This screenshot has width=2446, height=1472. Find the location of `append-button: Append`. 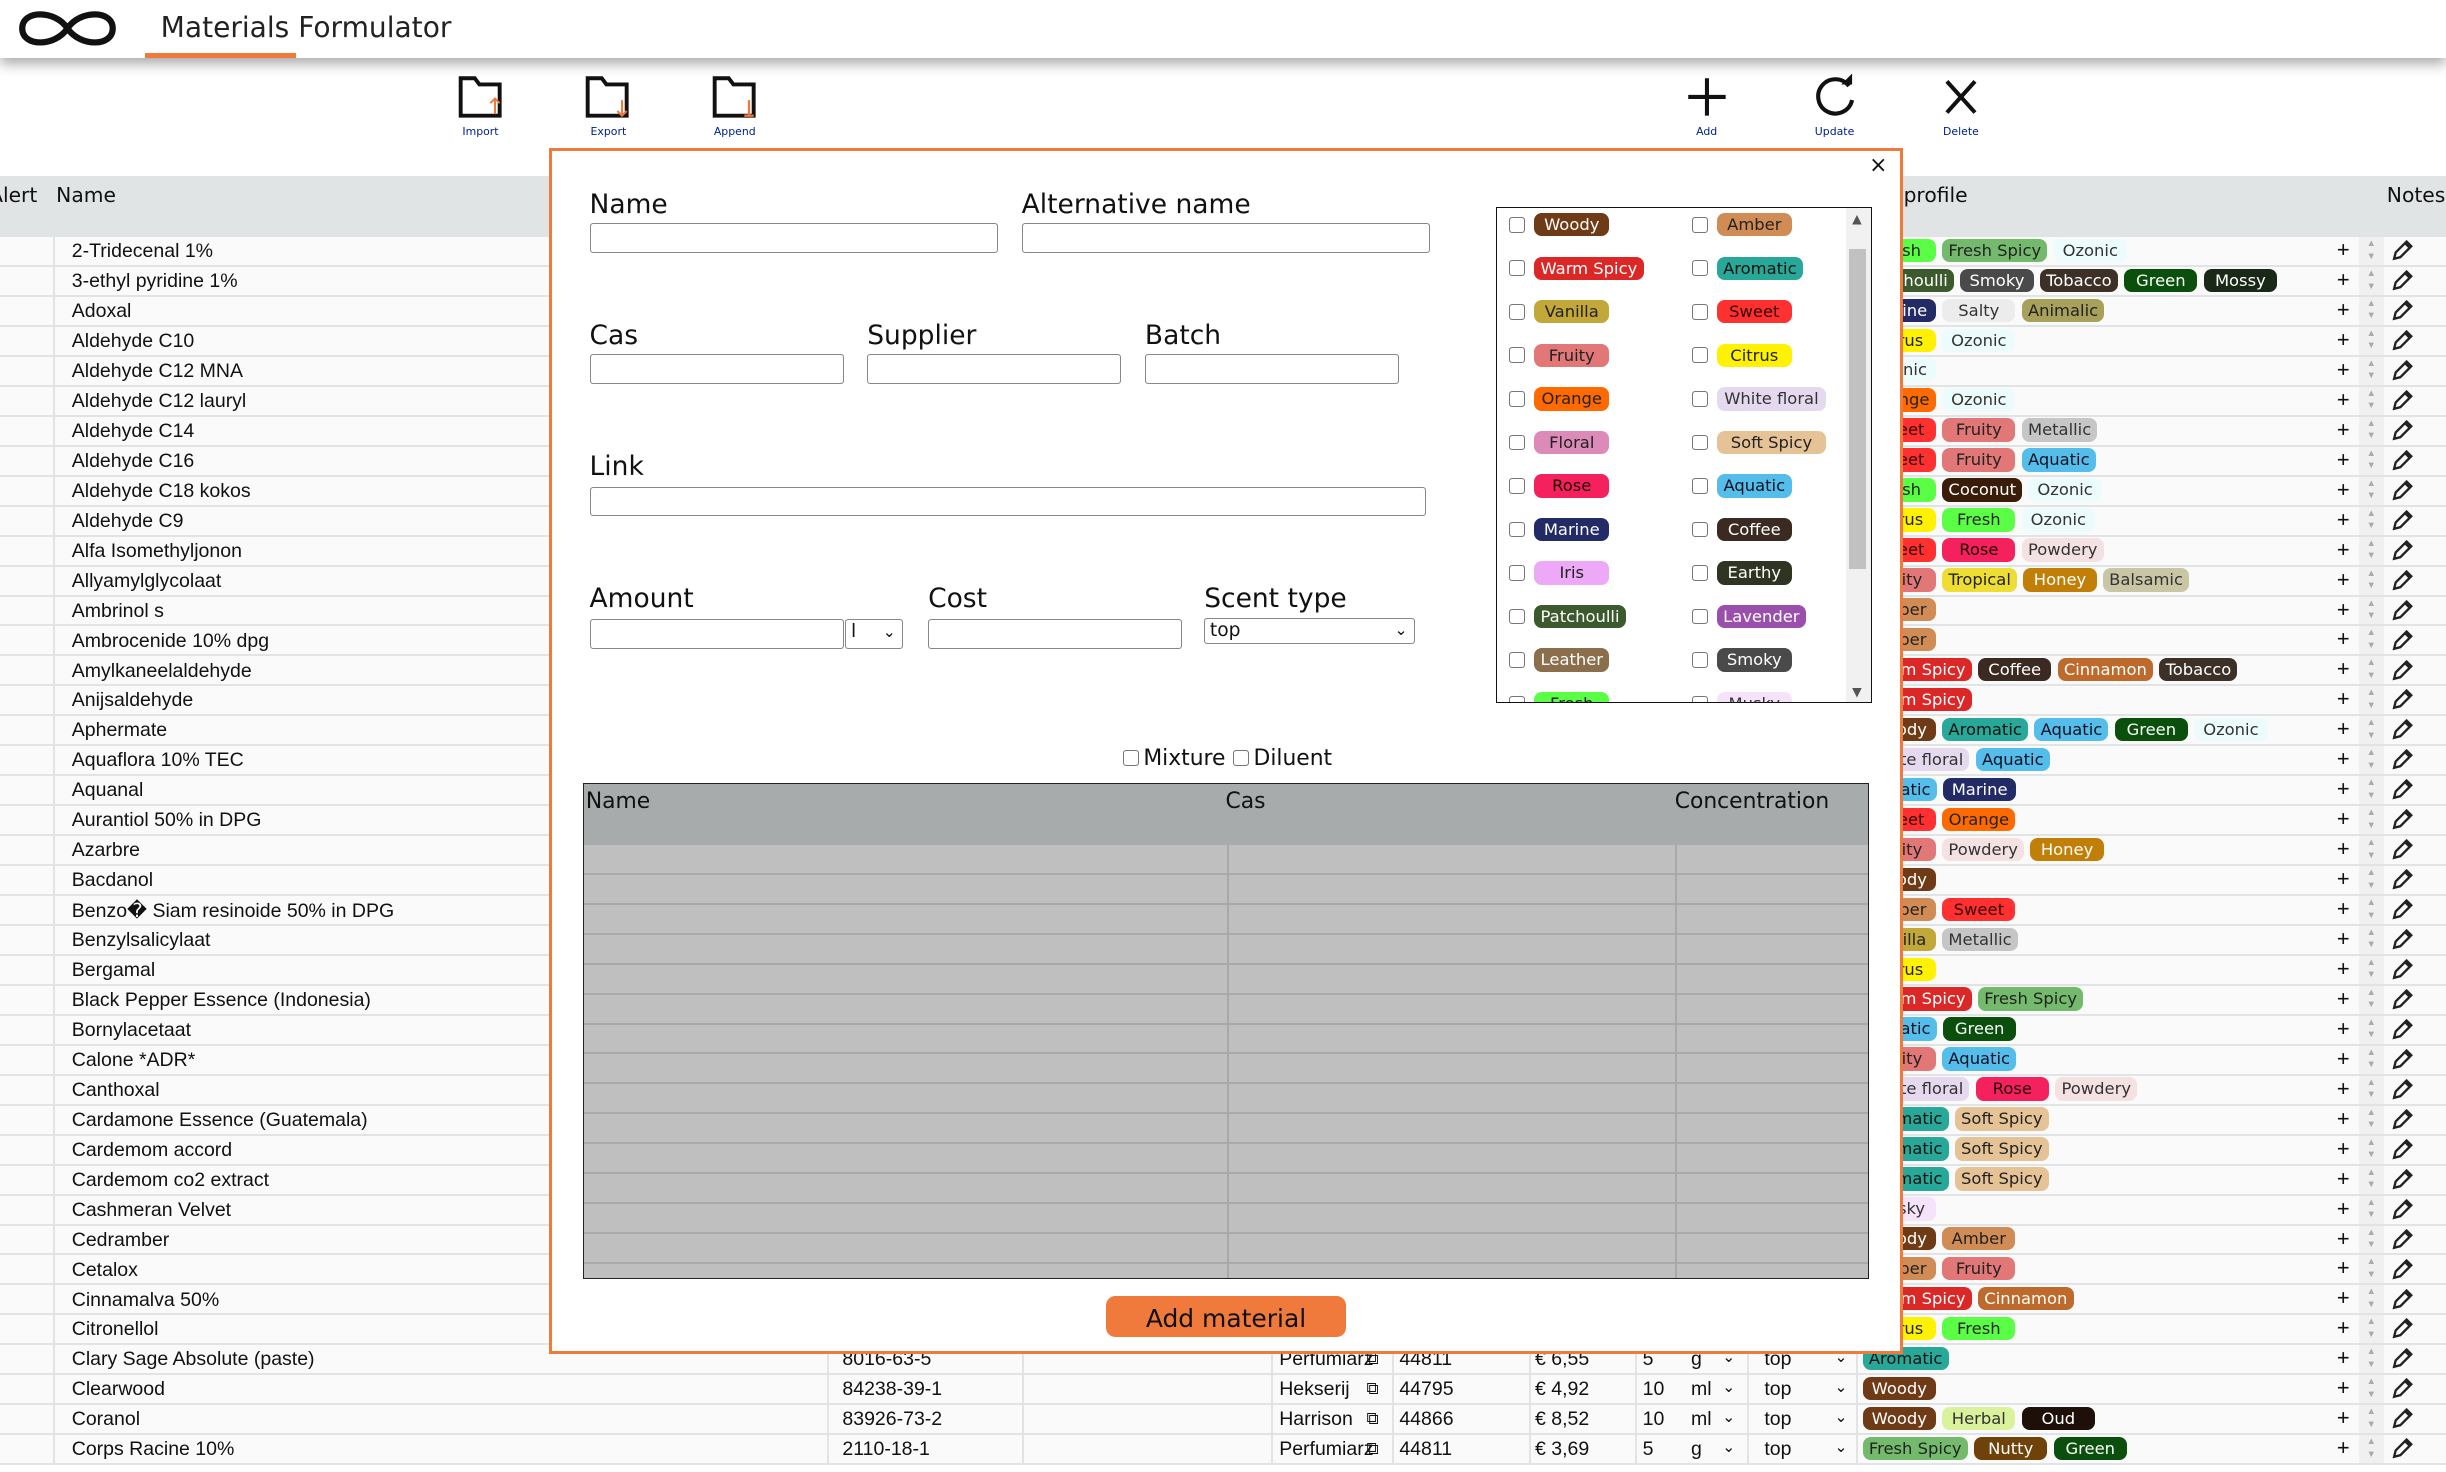

append-button: Append is located at coordinates (735, 105).